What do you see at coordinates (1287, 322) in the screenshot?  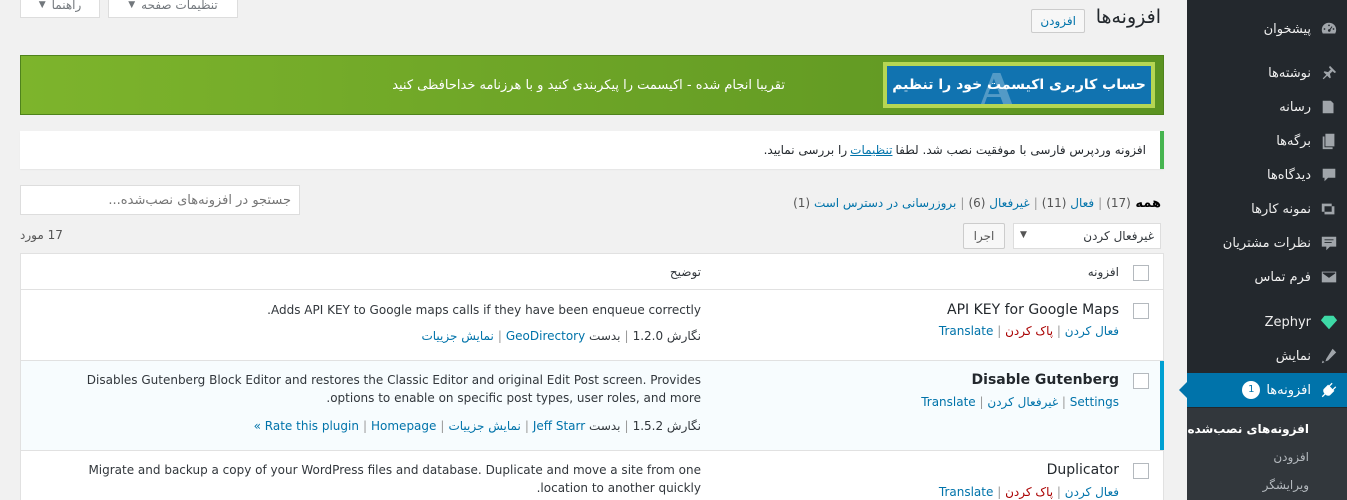 I see `sidebar-item-label: Zephyr` at bounding box center [1287, 322].